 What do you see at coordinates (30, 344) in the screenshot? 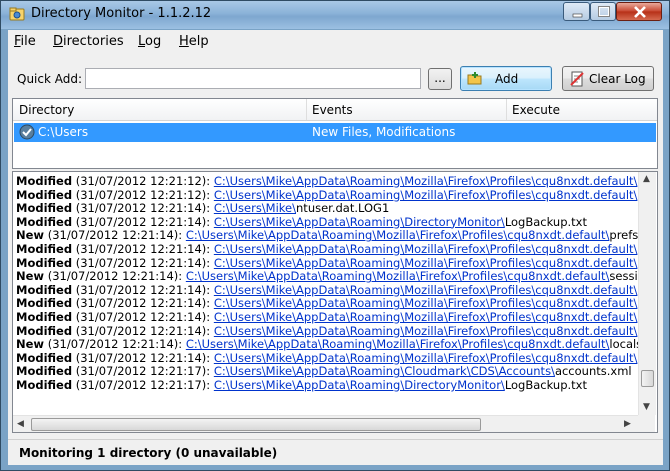
I see `log-entry-kind: New` at bounding box center [30, 344].